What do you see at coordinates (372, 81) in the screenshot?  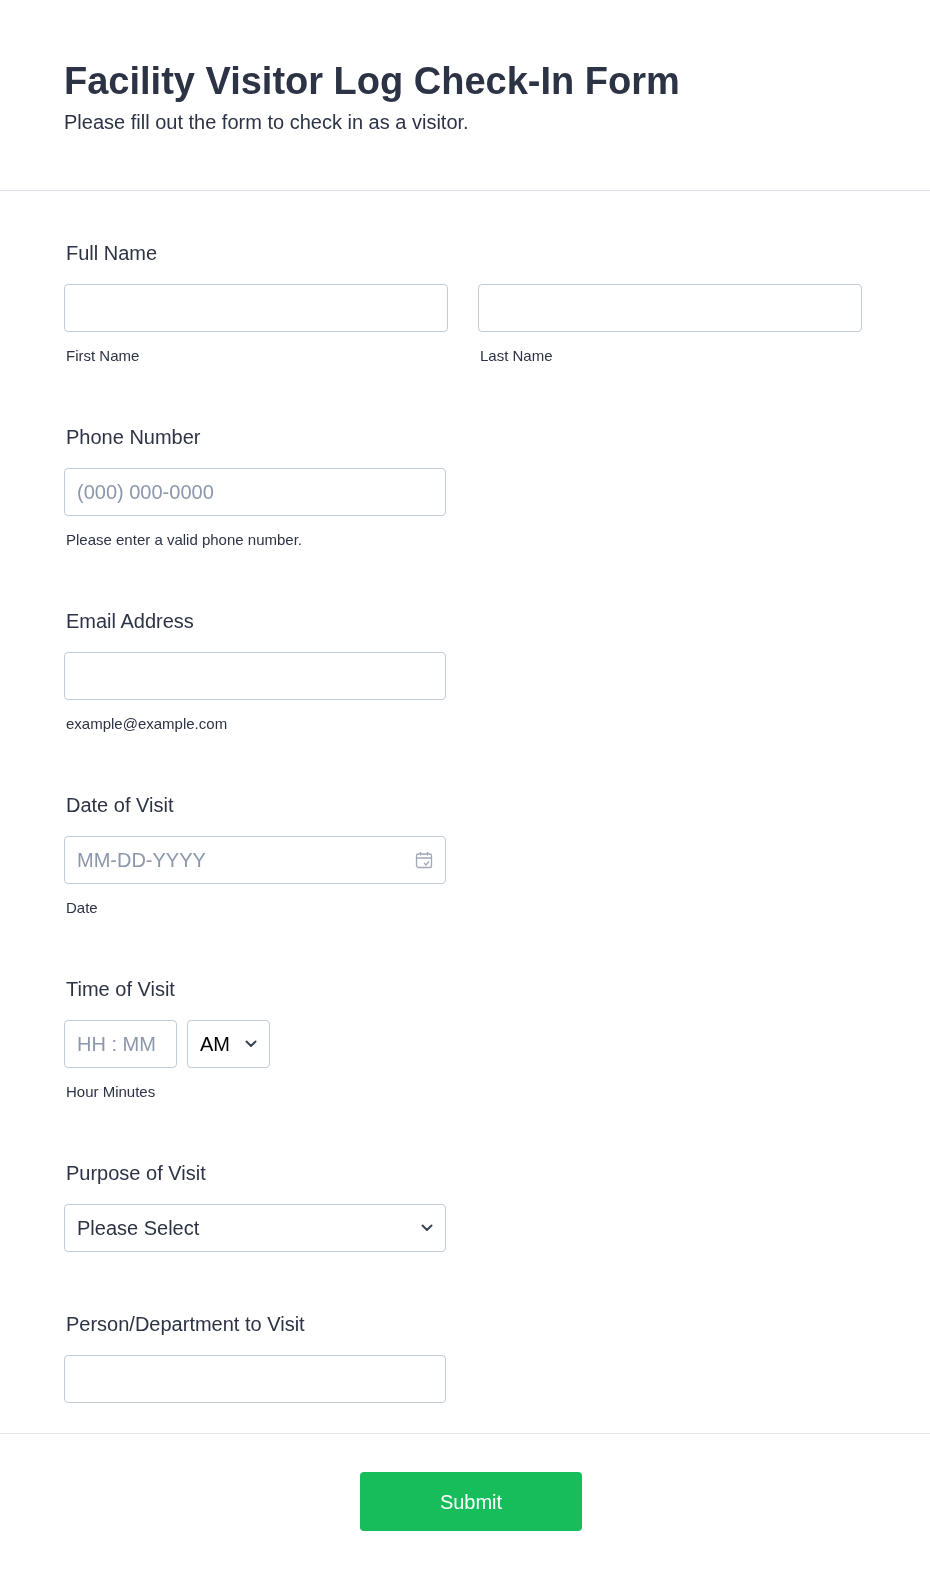 I see `form-title: Facility Visitor Log Check-In Form` at bounding box center [372, 81].